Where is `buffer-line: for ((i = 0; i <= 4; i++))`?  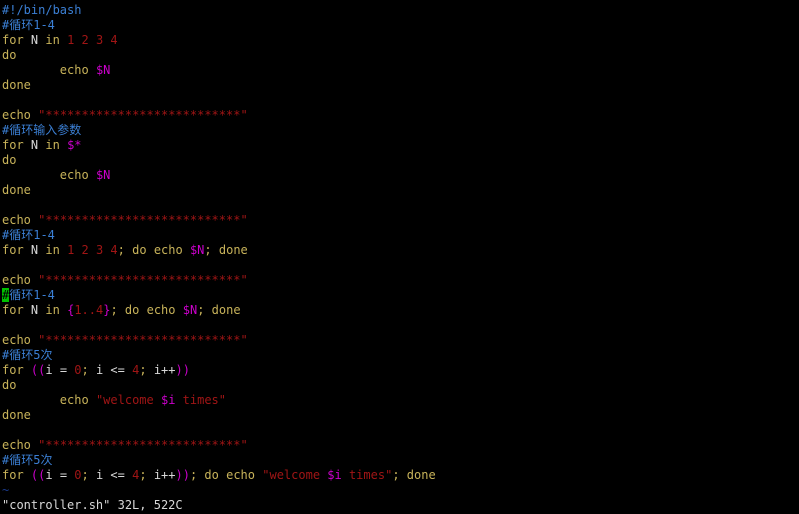 buffer-line: for ((i = 0; i <= 4; i++)) is located at coordinates (399, 370).